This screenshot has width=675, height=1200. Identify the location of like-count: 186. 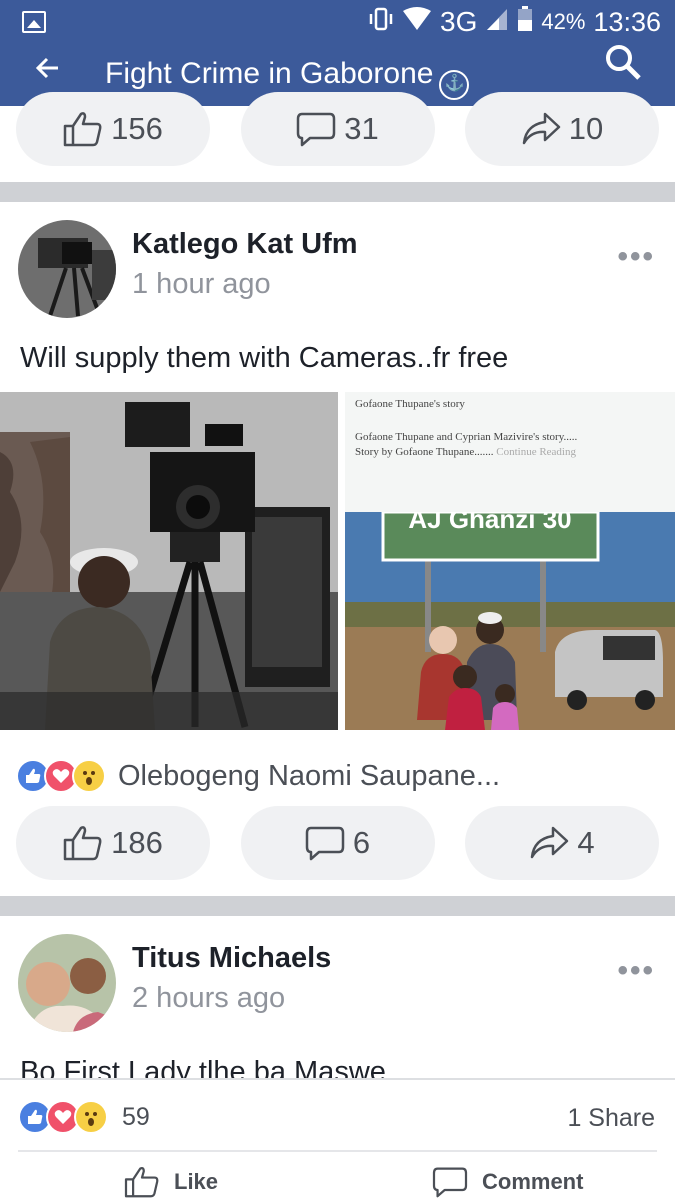
(137, 842).